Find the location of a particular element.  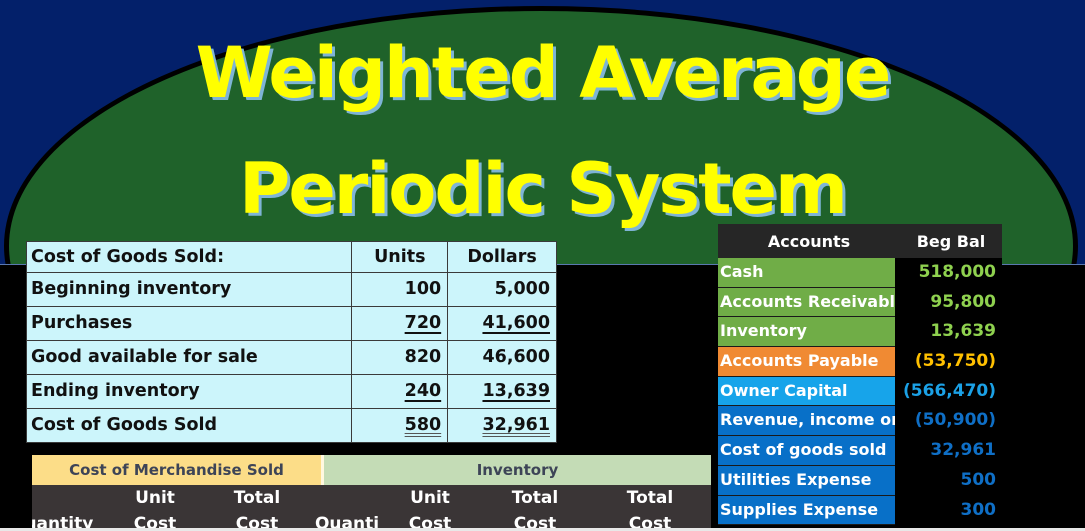

title-line-1: Weighted Average is located at coordinates (543, 73).